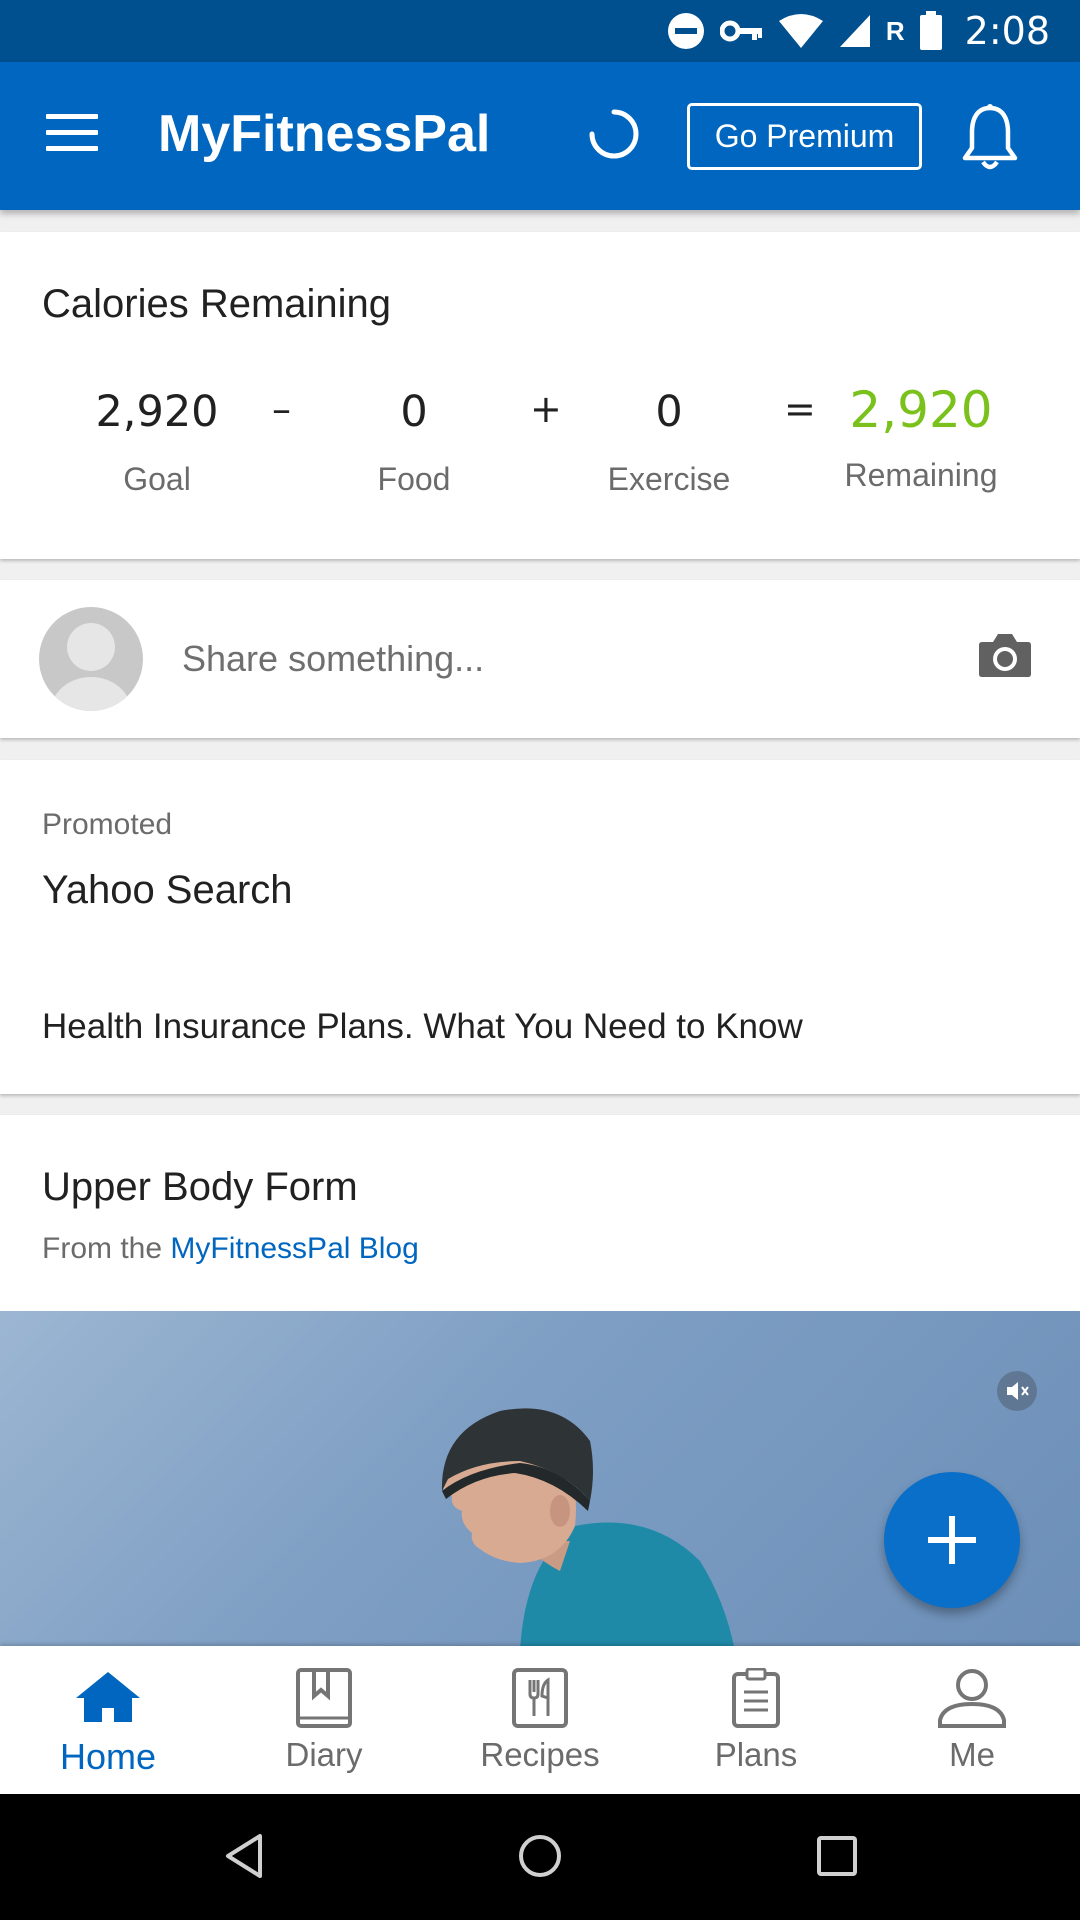 Image resolution: width=1080 pixels, height=1920 pixels. I want to click on avatar-placeholder-icon, so click(91, 659).